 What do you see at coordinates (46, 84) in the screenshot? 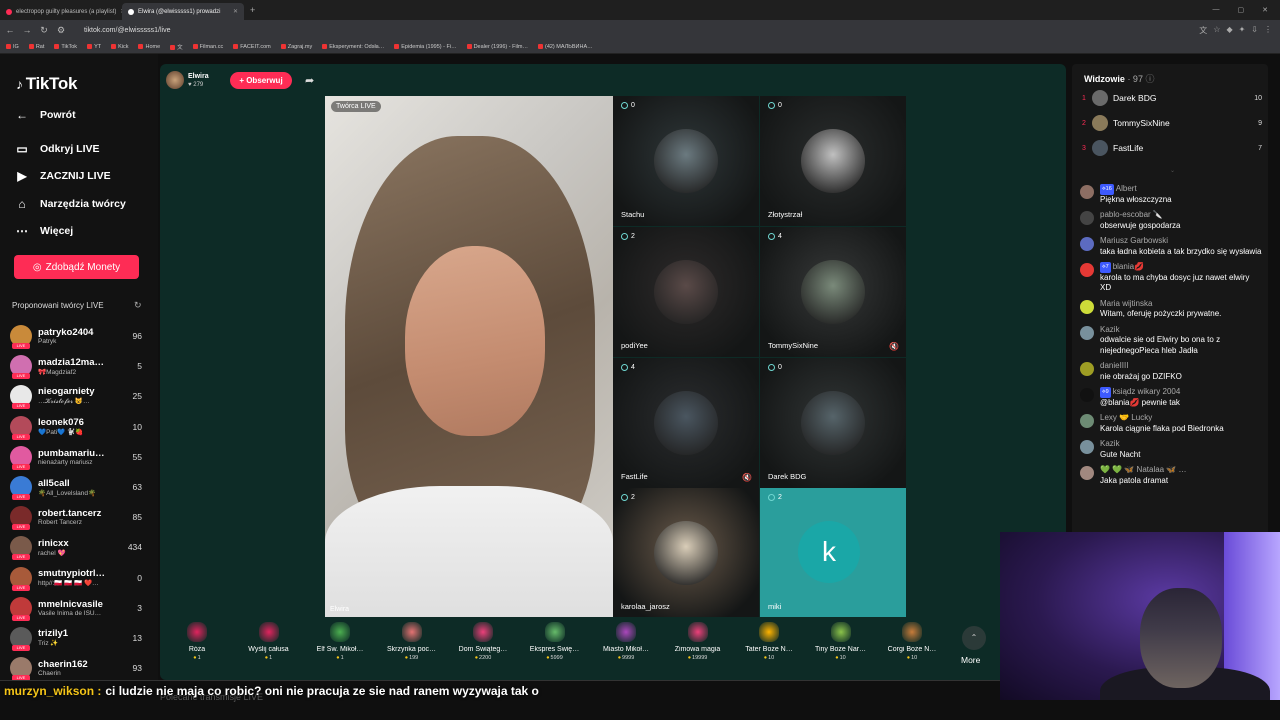
I see `tiktok-logo: ♪ TikTok` at bounding box center [46, 84].